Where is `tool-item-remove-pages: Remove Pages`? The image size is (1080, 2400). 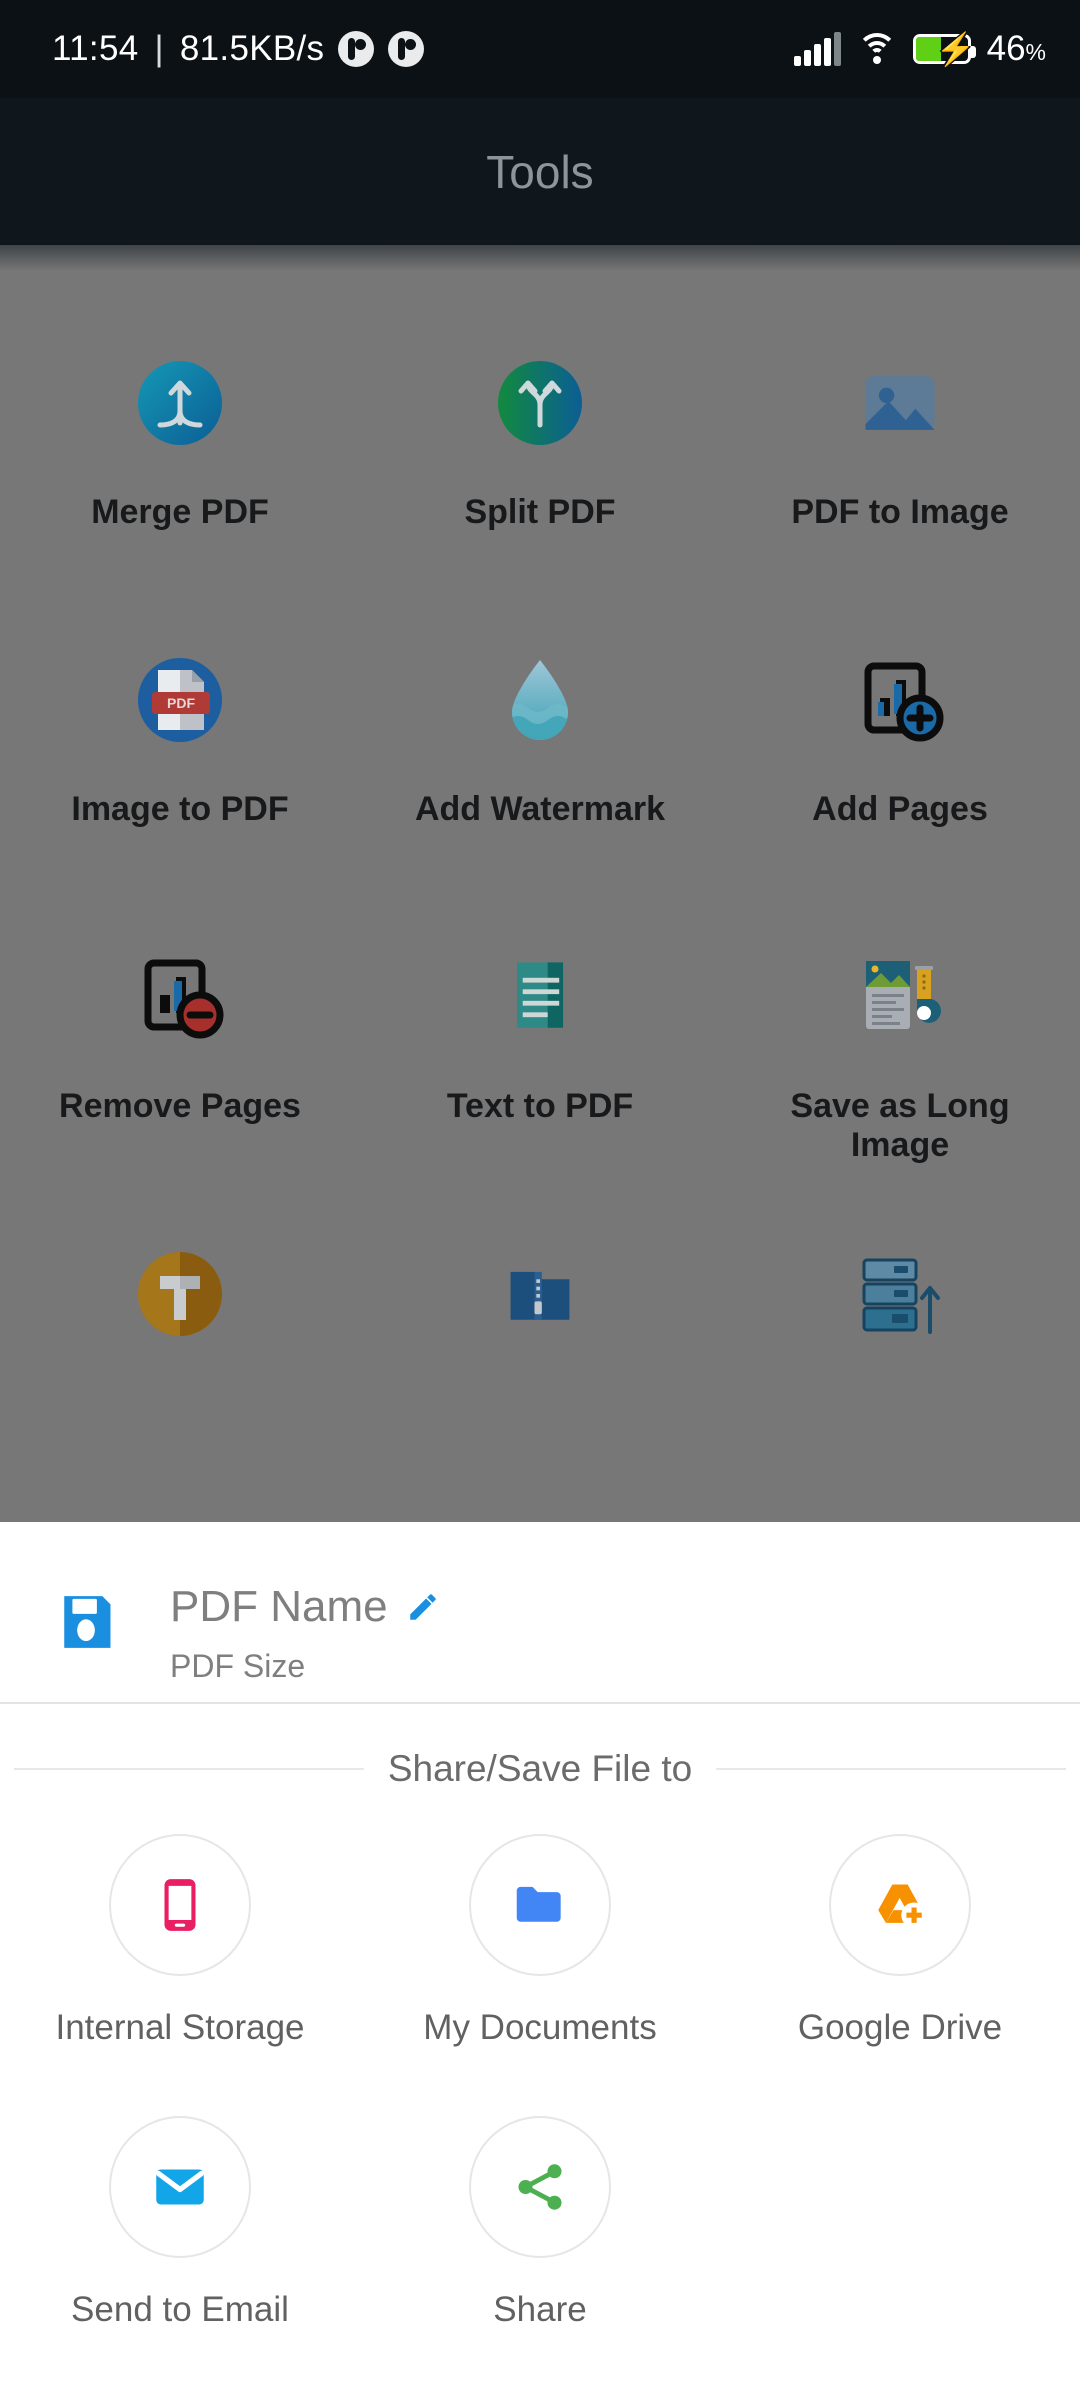
tool-item-remove-pages: Remove Pages is located at coordinates (180, 1047).